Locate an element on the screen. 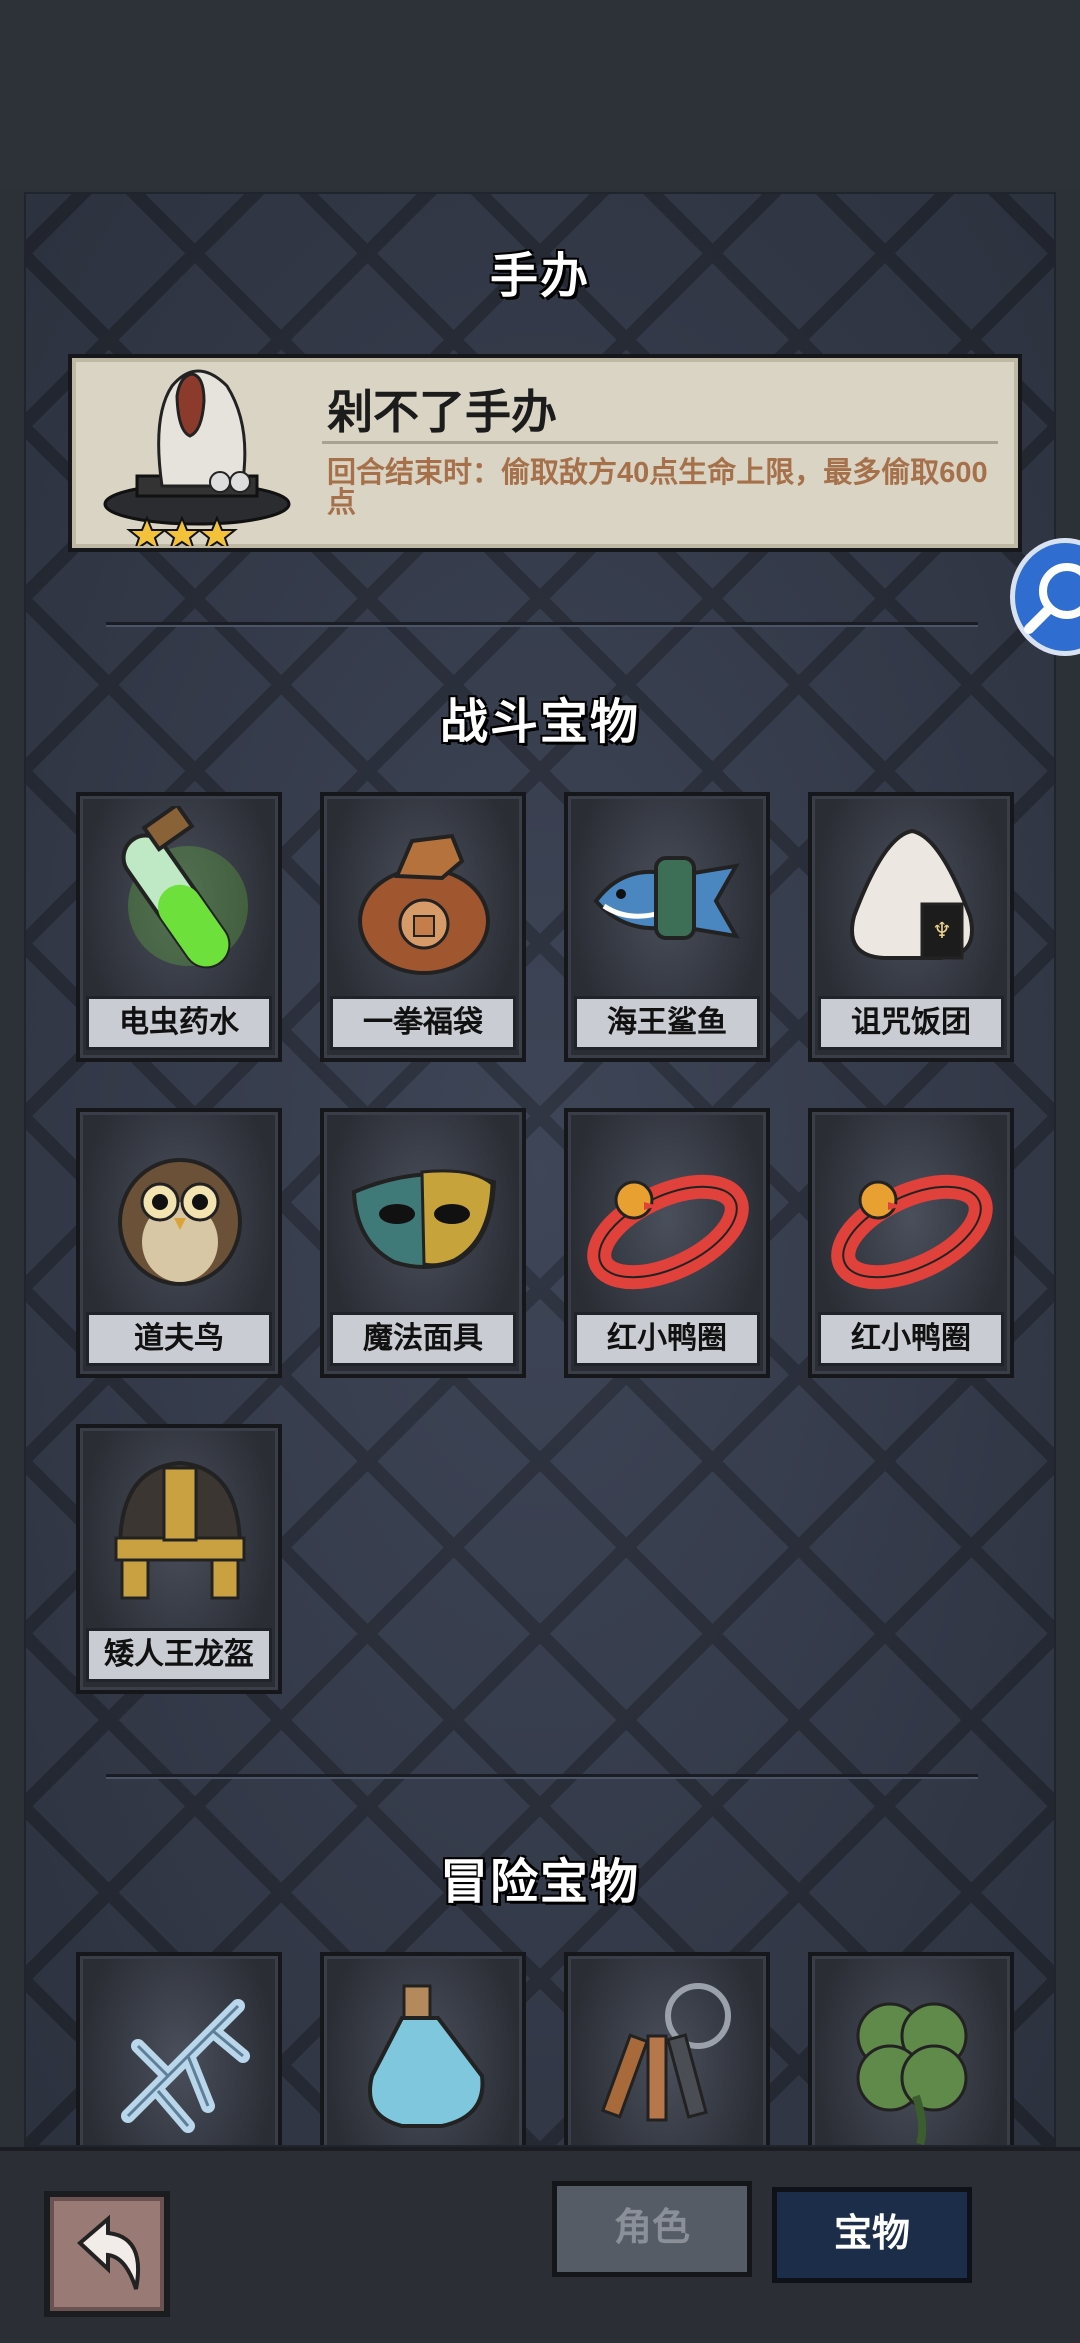 The image size is (1080, 2343). treasure-slot-owl: 道夫鸟 is located at coordinates (179, 1243).